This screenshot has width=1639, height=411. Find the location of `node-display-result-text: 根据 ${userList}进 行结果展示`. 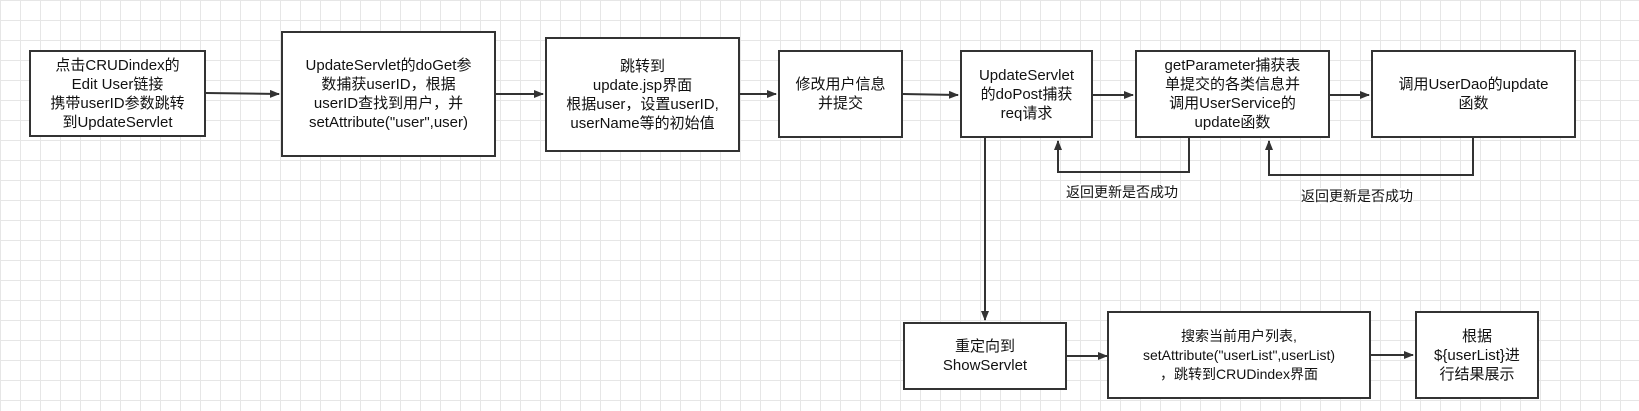

node-display-result-text: 根据 ${userList}进 行结果展示 is located at coordinates (1477, 355).